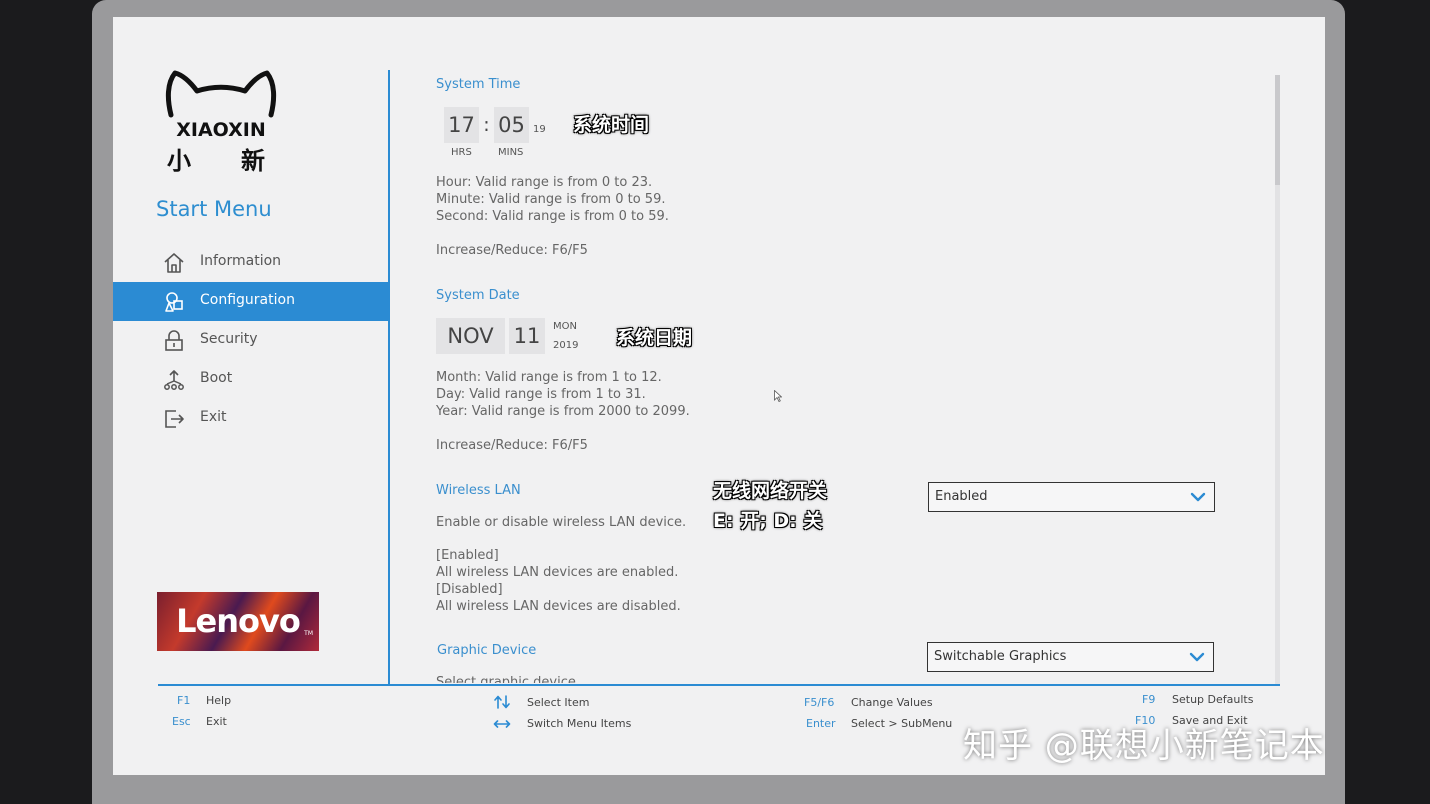 The image size is (1430, 804). I want to click on cat-ears-icon, so click(221, 94).